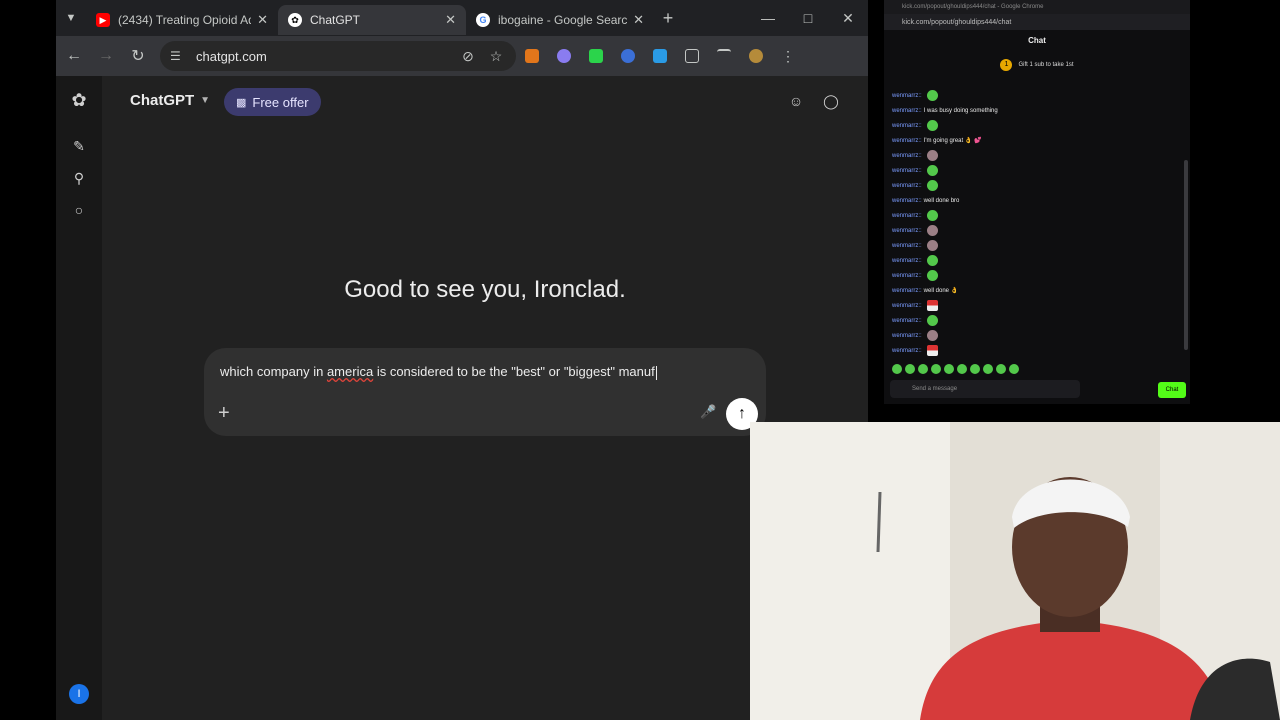 This screenshot has height=720, width=1280. What do you see at coordinates (532, 56) in the screenshot?
I see `extension-fox-icon` at bounding box center [532, 56].